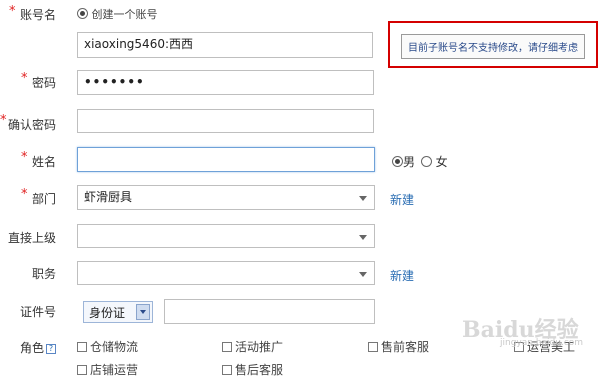 The image size is (600, 378). What do you see at coordinates (542, 343) in the screenshot?
I see `watermark-url: jingyan.baidu.com` at bounding box center [542, 343].